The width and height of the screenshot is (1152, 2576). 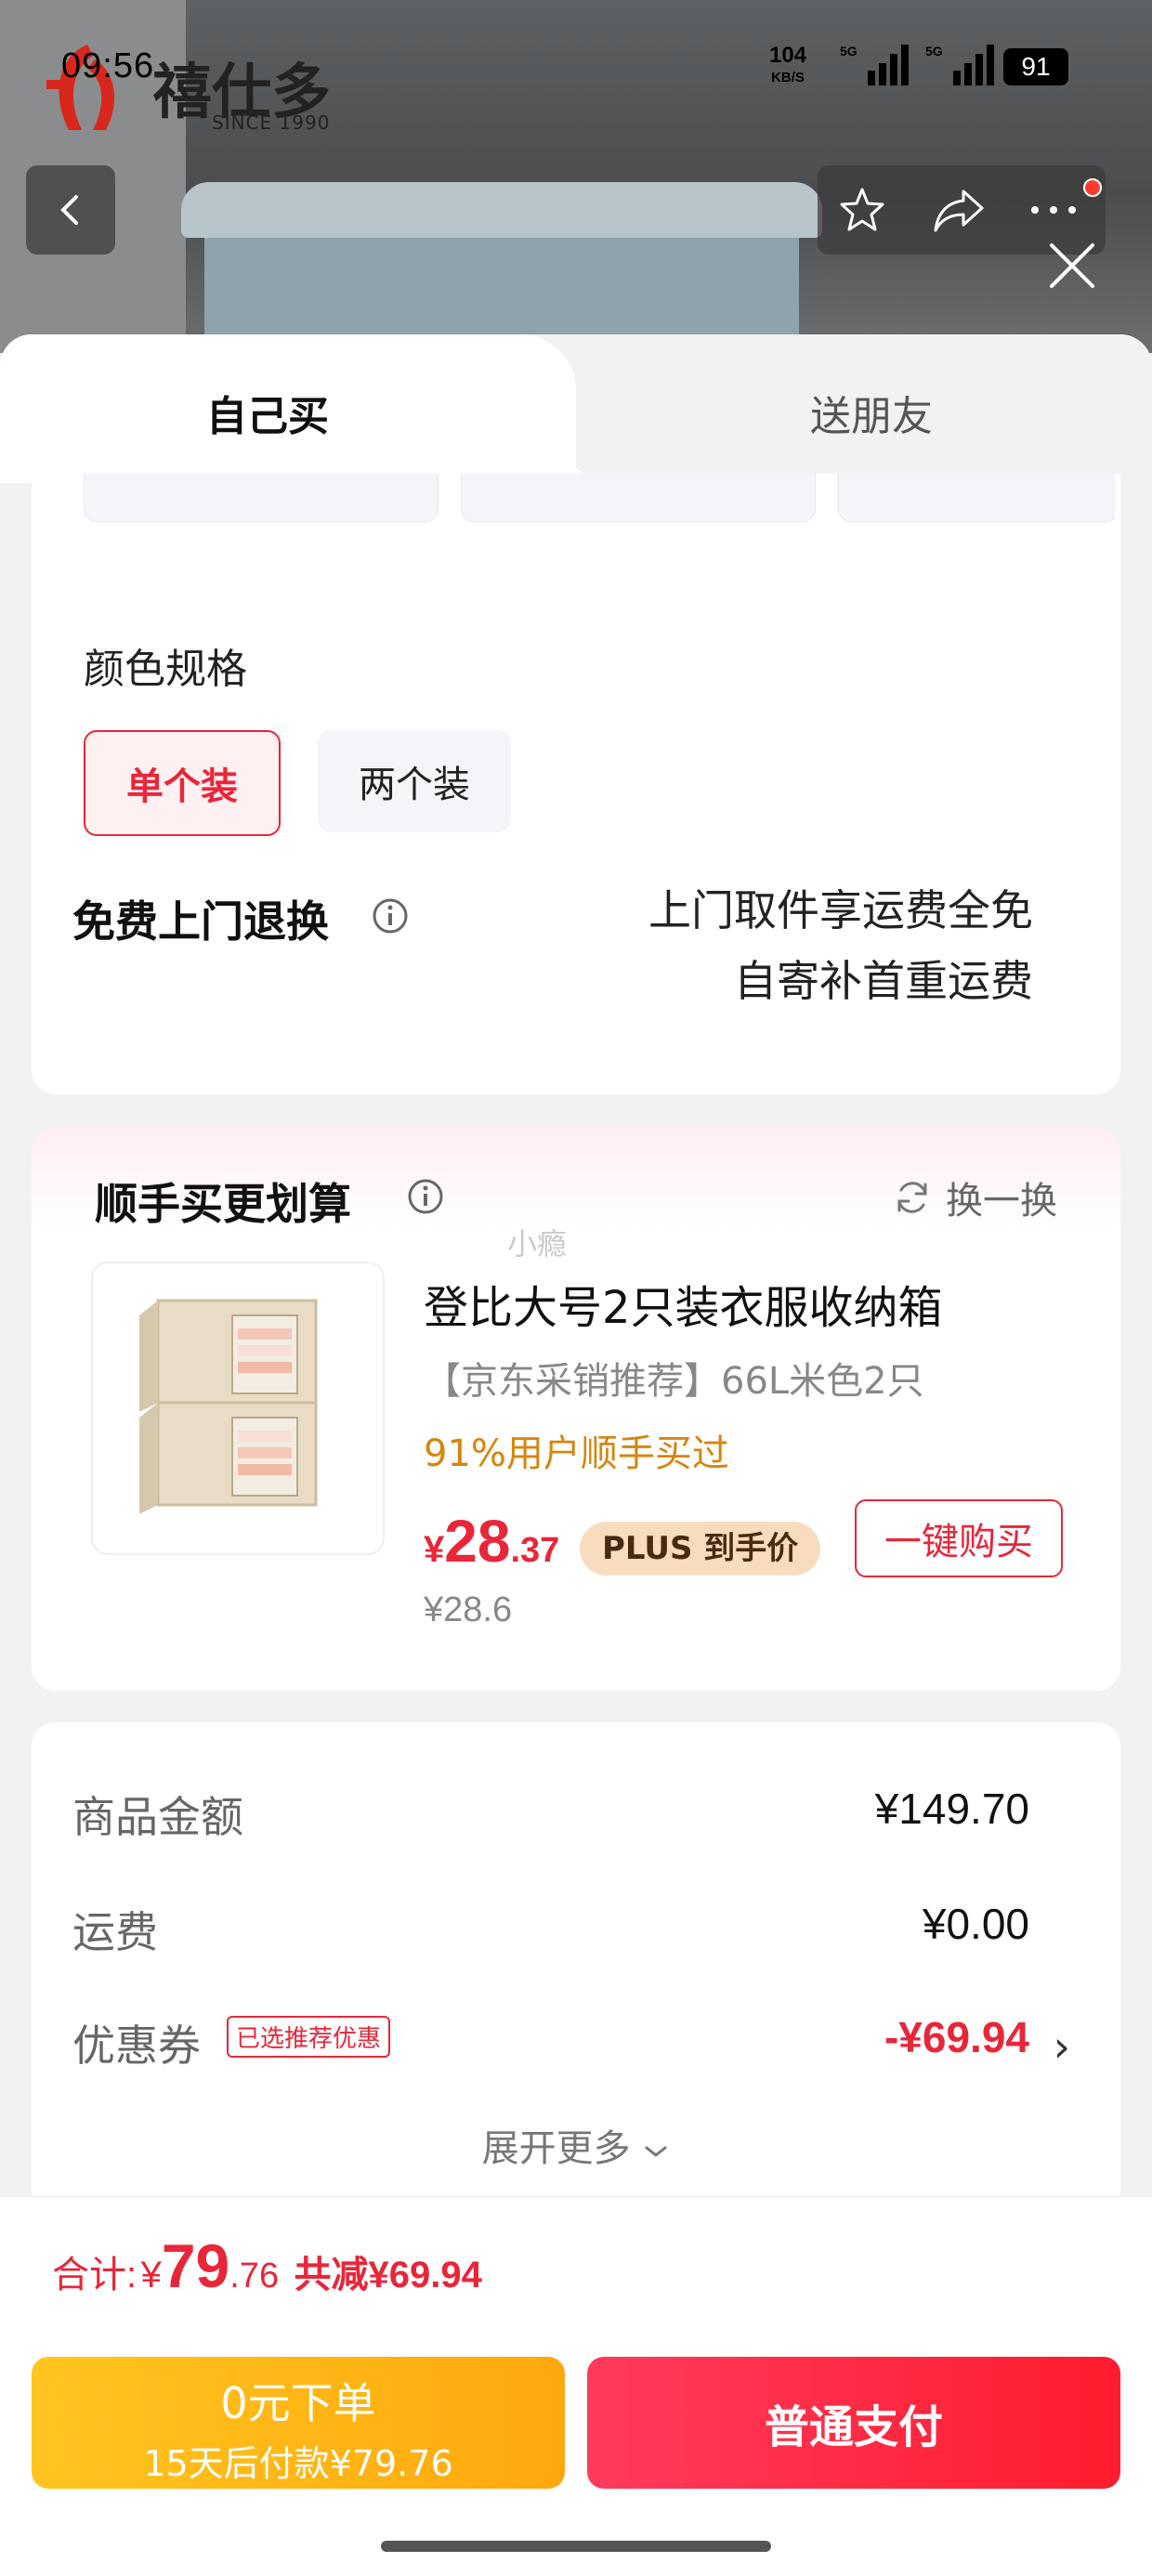 What do you see at coordinates (576, 65) in the screenshot?
I see `status-bar: 09:56 104 KB/S 5G 5G 91` at bounding box center [576, 65].